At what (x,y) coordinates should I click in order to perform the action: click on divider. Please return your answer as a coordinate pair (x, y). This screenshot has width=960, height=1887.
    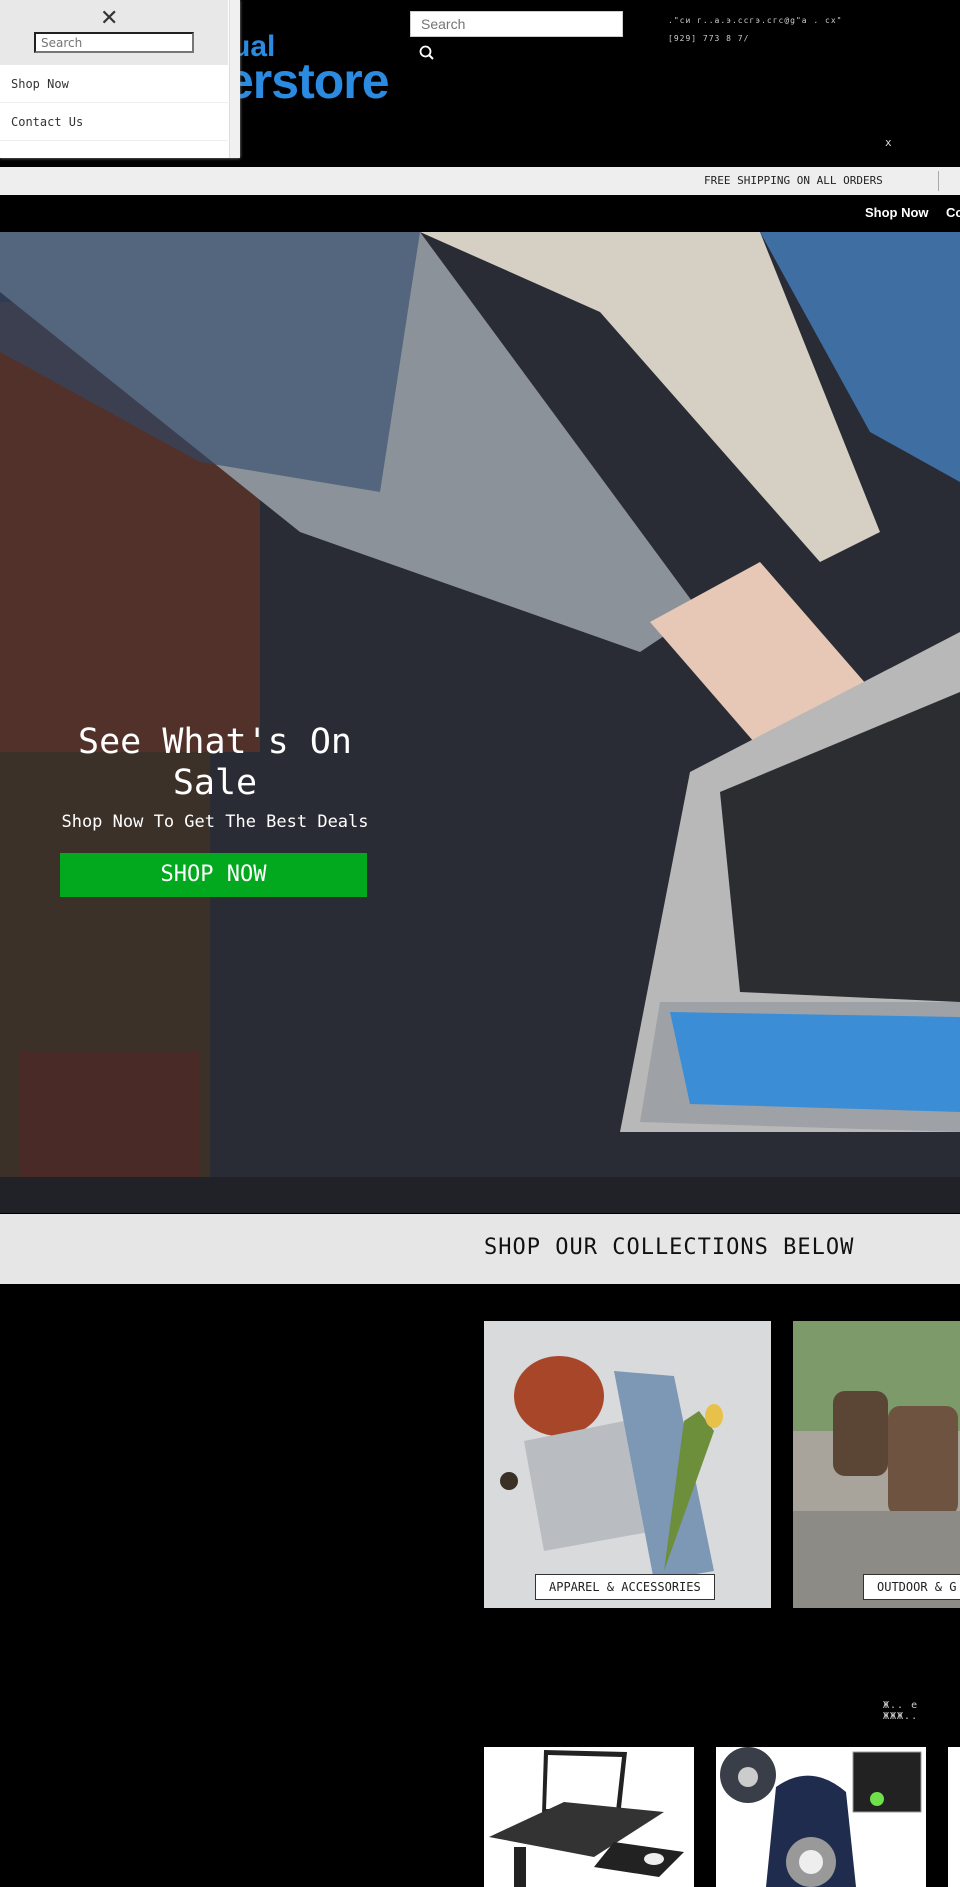
    Looking at the image, I should click on (938, 181).